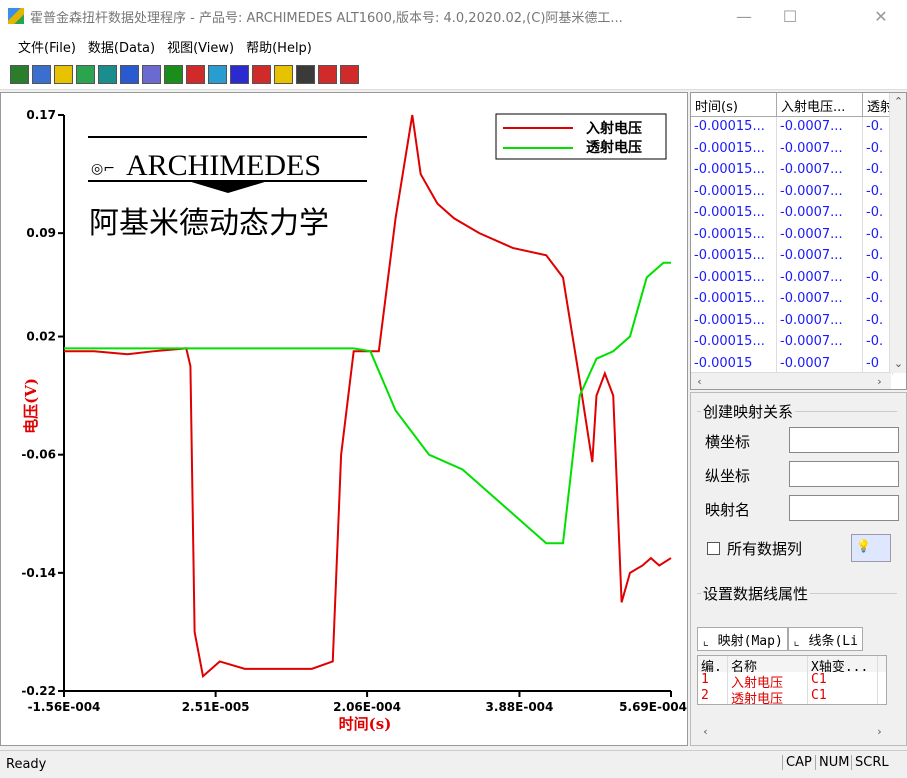  What do you see at coordinates (713, 548) in the screenshot?
I see `all-columns-checkbox` at bounding box center [713, 548].